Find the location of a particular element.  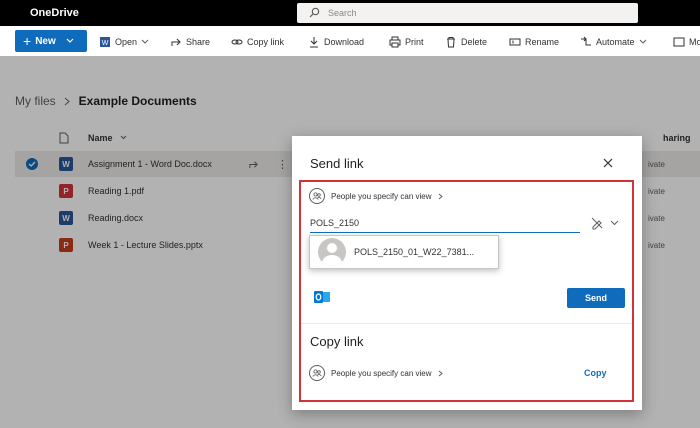

rename-icon is located at coordinates (515, 42).